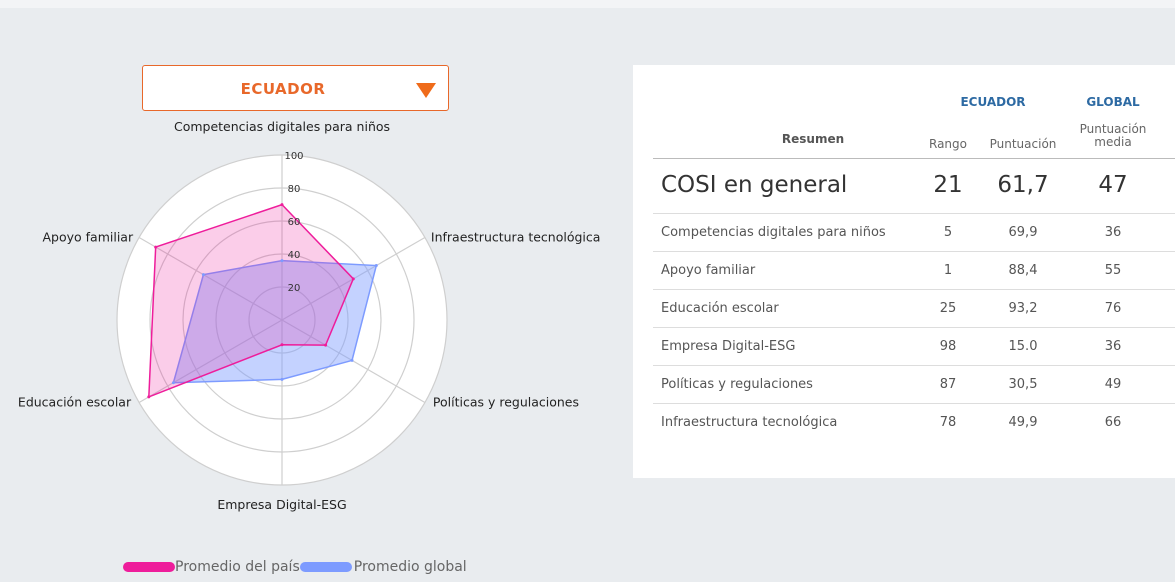  Describe the element at coordinates (914, 309) in the screenshot. I see `table-row: Educación escolar 25 93,2 76` at that location.